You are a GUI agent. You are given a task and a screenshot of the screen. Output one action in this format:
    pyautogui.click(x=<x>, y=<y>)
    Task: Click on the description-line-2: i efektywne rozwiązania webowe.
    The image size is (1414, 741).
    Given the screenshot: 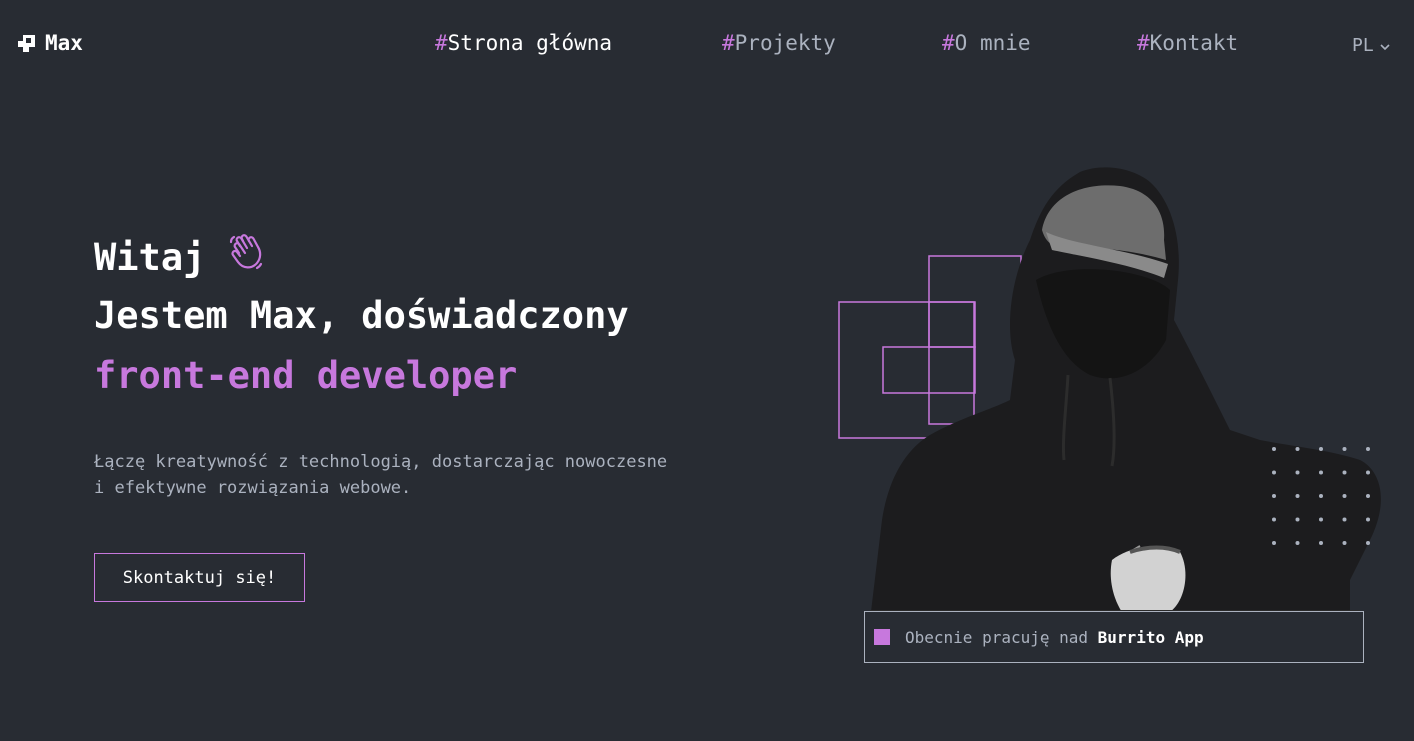 What is the action you would take?
    pyautogui.click(x=253, y=488)
    